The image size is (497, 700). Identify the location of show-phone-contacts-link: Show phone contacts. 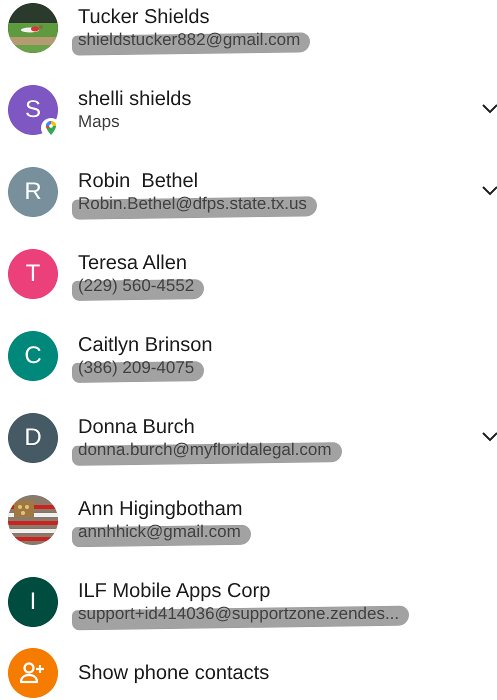
(174, 673).